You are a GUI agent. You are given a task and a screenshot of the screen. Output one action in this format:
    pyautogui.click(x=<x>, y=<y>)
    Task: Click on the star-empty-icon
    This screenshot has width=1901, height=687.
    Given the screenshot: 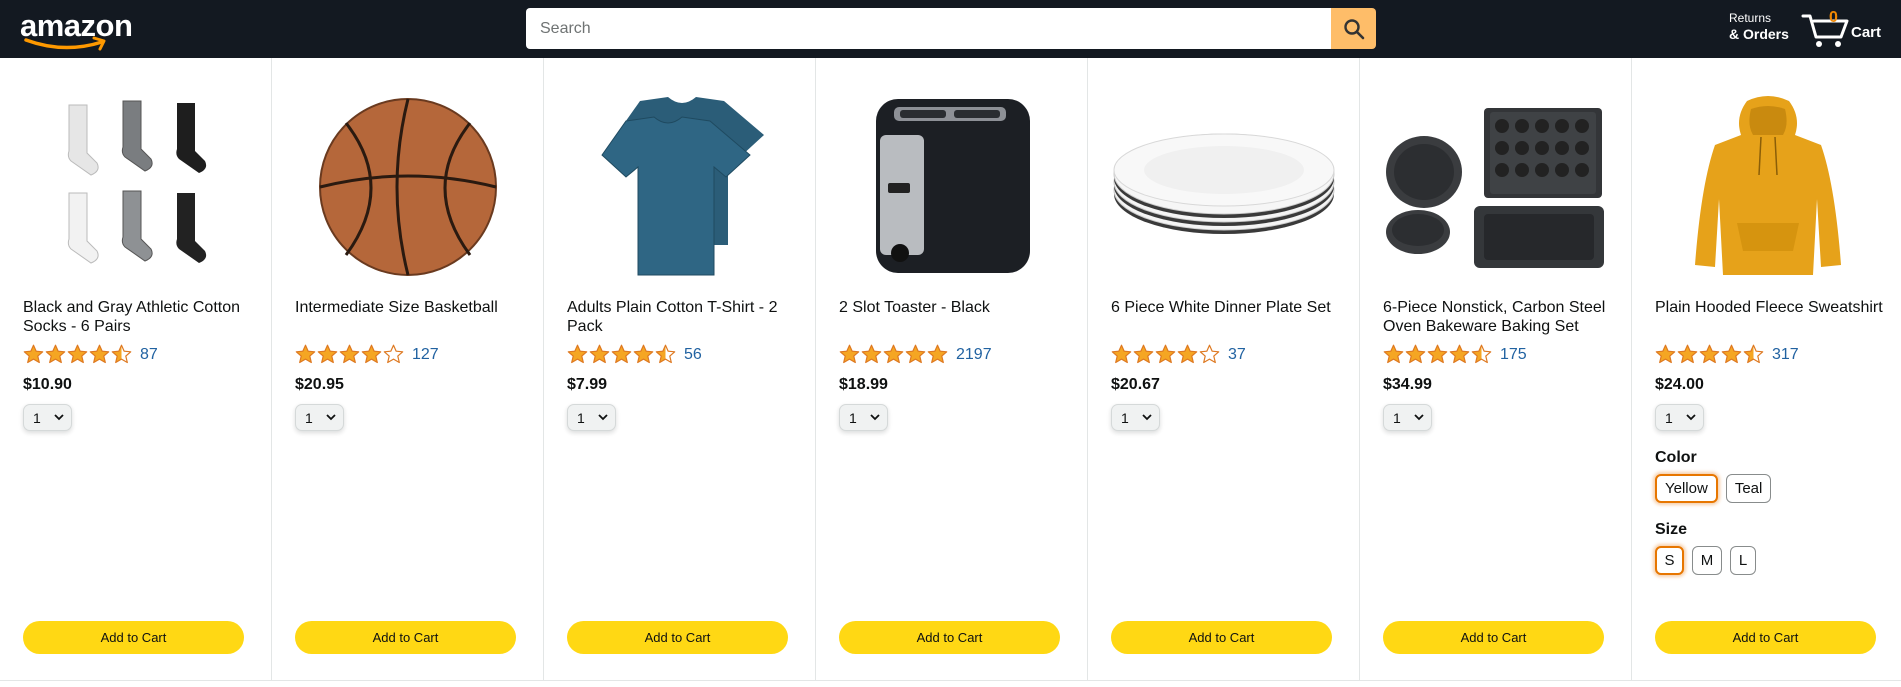 What is the action you would take?
    pyautogui.click(x=393, y=354)
    